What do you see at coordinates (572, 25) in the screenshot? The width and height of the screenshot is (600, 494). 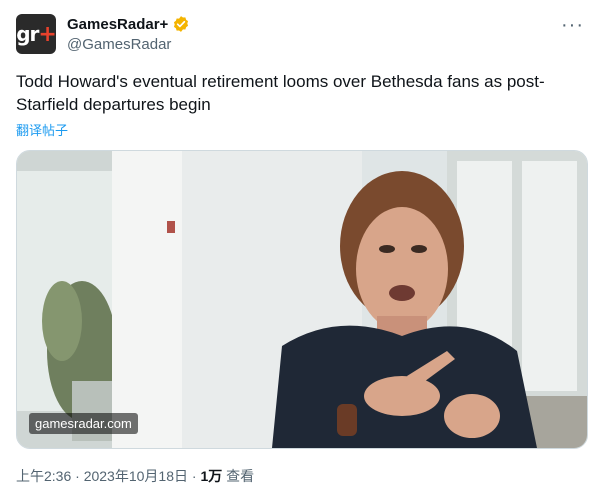 I see `more-options-icon: ···` at bounding box center [572, 25].